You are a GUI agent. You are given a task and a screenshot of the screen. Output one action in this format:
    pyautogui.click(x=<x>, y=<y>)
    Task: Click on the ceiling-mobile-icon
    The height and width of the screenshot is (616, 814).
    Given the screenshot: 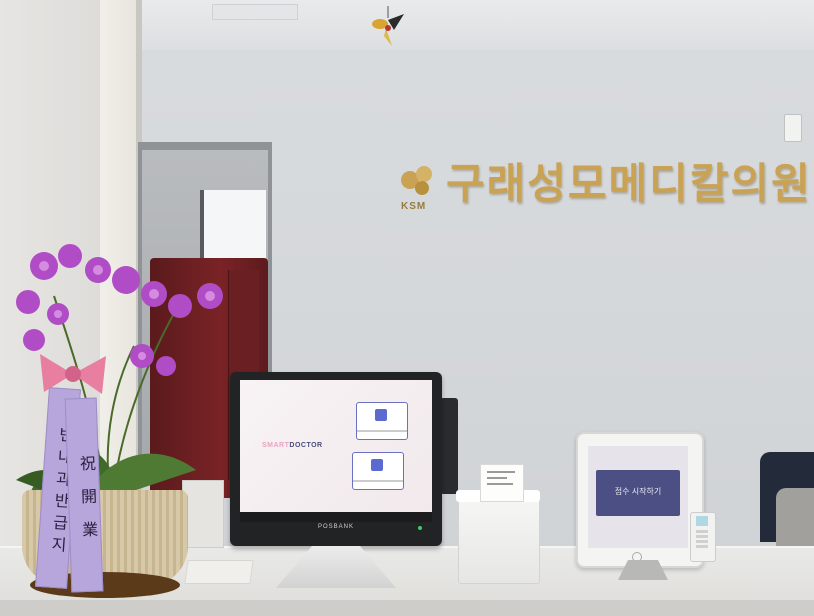 What is the action you would take?
    pyautogui.click(x=388, y=26)
    